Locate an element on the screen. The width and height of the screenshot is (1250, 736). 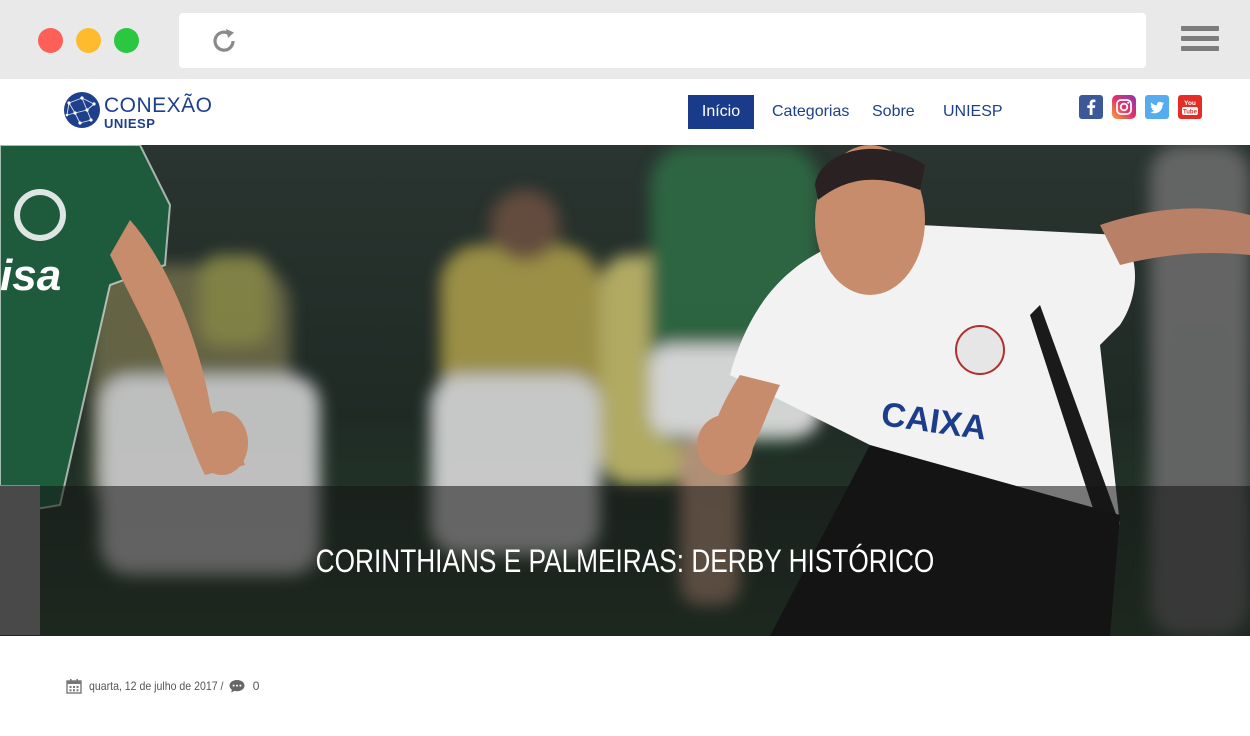
logo-line1: CONEXÃO is located at coordinates (158, 105).